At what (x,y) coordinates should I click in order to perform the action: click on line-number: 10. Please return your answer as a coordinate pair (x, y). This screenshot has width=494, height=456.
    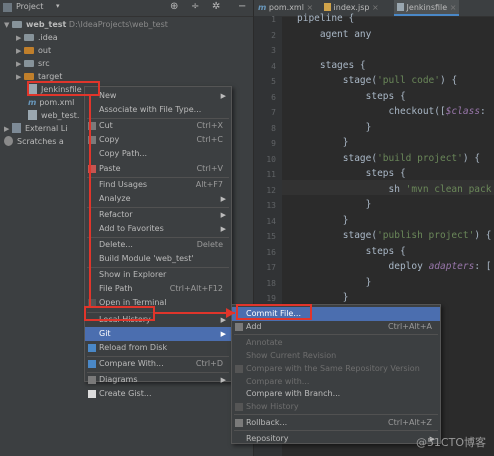
    Looking at the image, I should click on (271, 159).